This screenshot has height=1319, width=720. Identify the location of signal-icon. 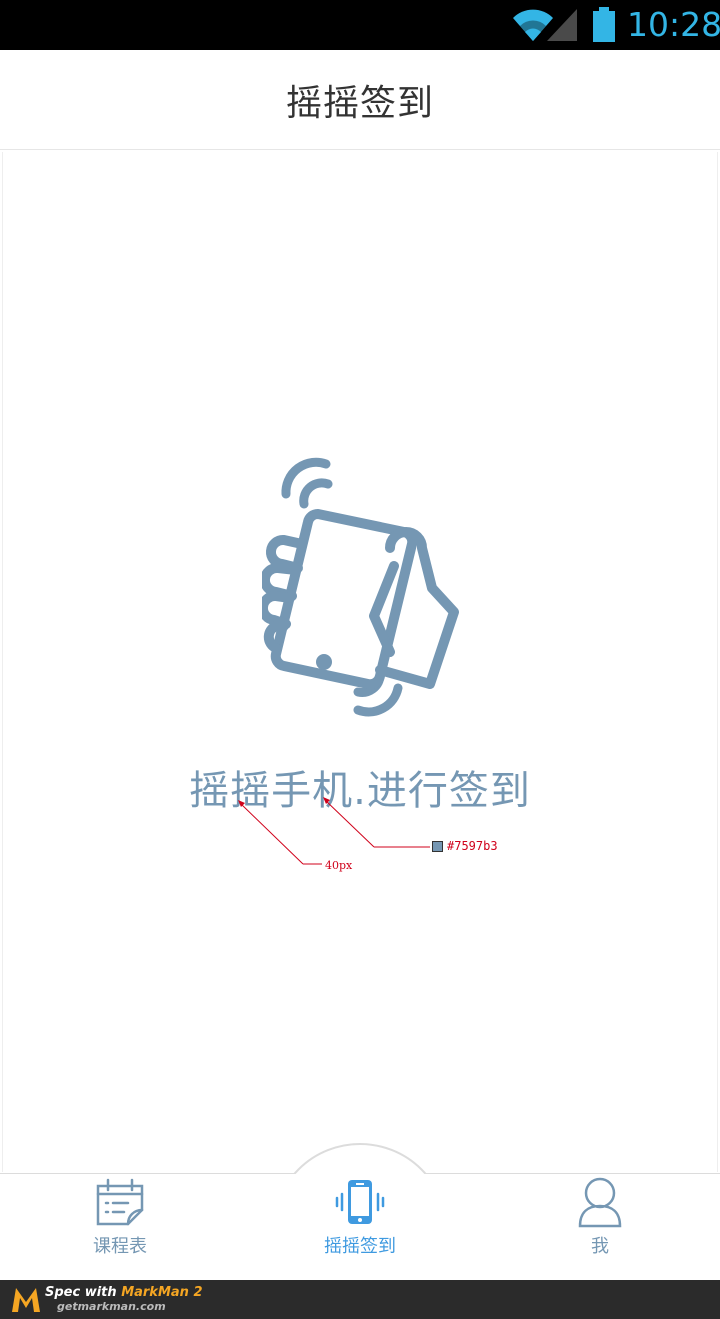
(562, 25).